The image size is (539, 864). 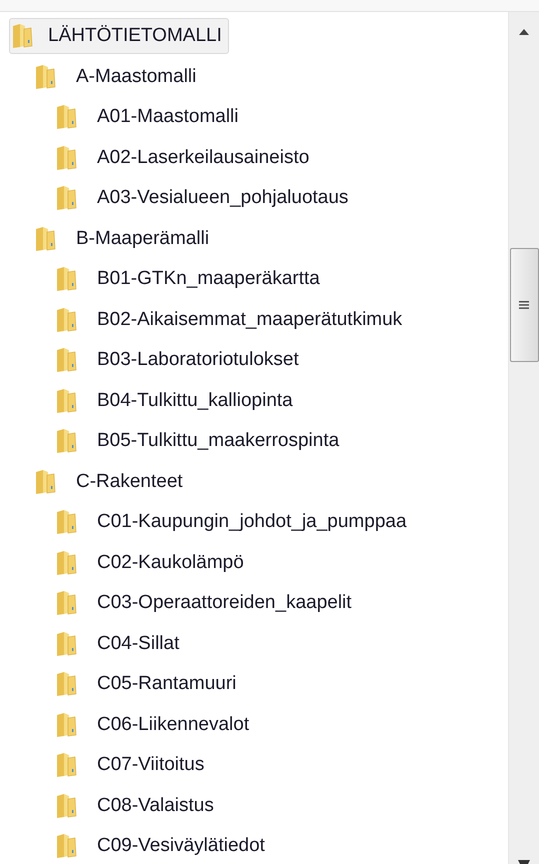 I want to click on scrollbar, so click(x=523, y=438).